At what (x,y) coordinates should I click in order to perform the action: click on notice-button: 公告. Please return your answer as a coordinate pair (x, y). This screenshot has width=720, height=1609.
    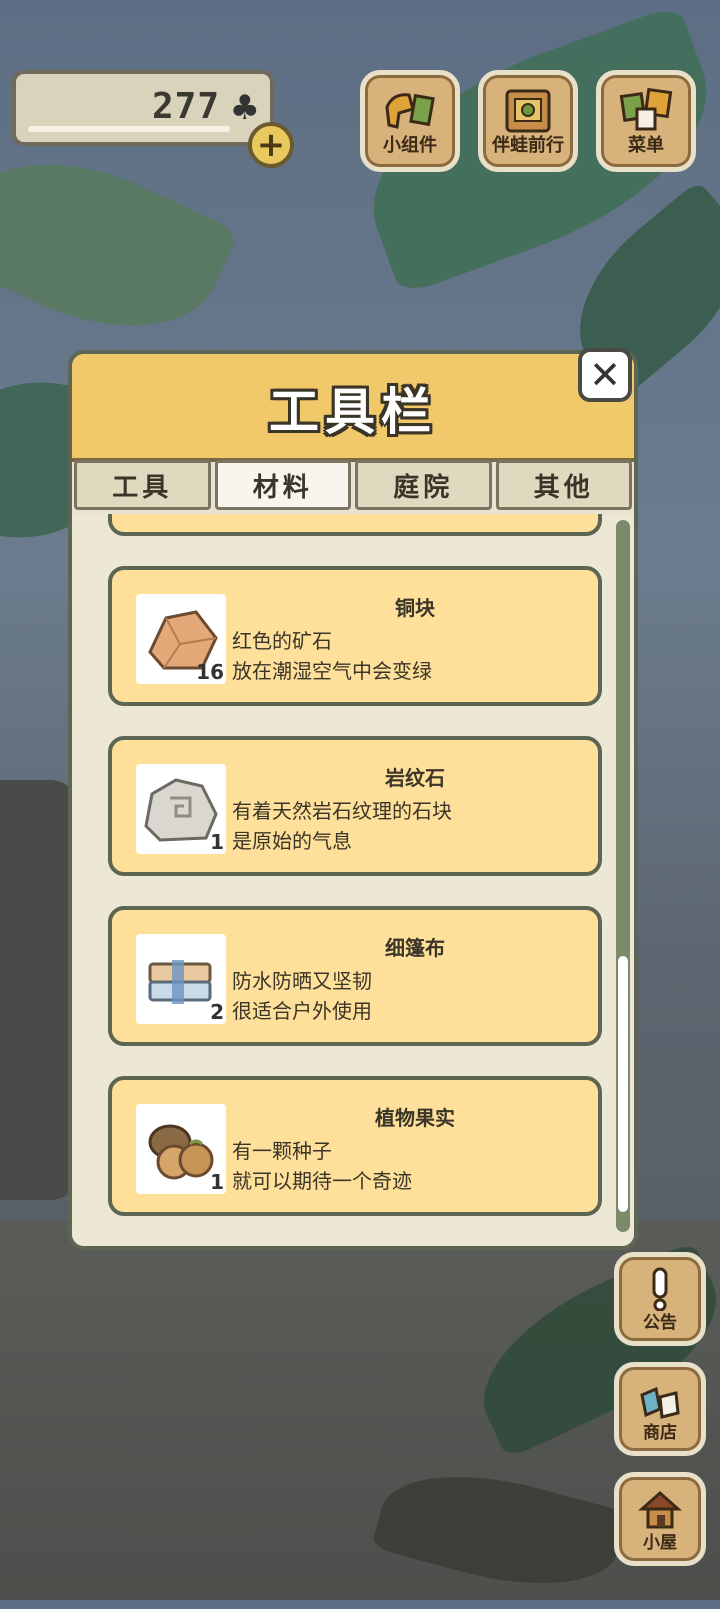
    Looking at the image, I should click on (660, 1299).